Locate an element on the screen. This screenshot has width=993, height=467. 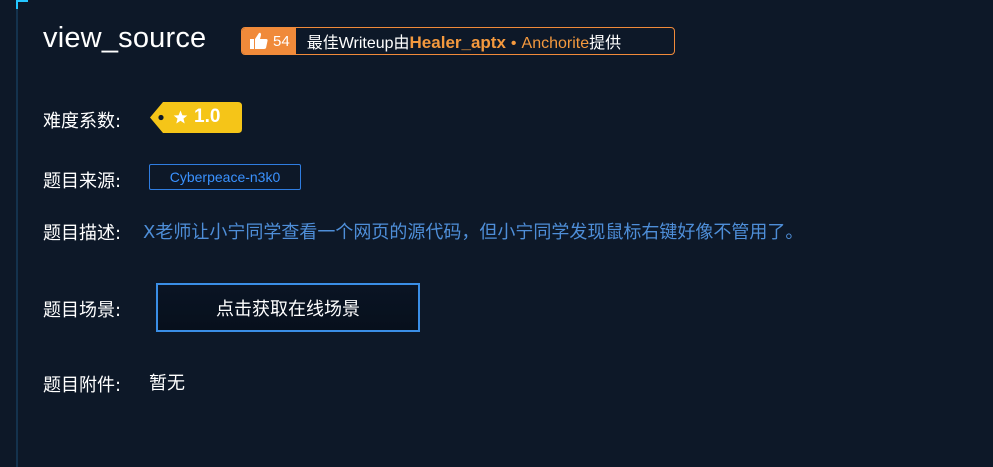
left-border-line is located at coordinates (17, 233).